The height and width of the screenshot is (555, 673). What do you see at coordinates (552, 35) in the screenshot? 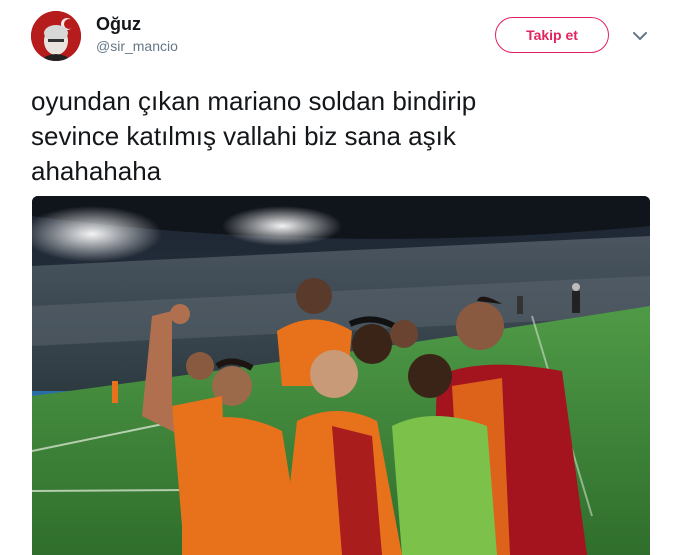
I see `follow-button: Takip et` at bounding box center [552, 35].